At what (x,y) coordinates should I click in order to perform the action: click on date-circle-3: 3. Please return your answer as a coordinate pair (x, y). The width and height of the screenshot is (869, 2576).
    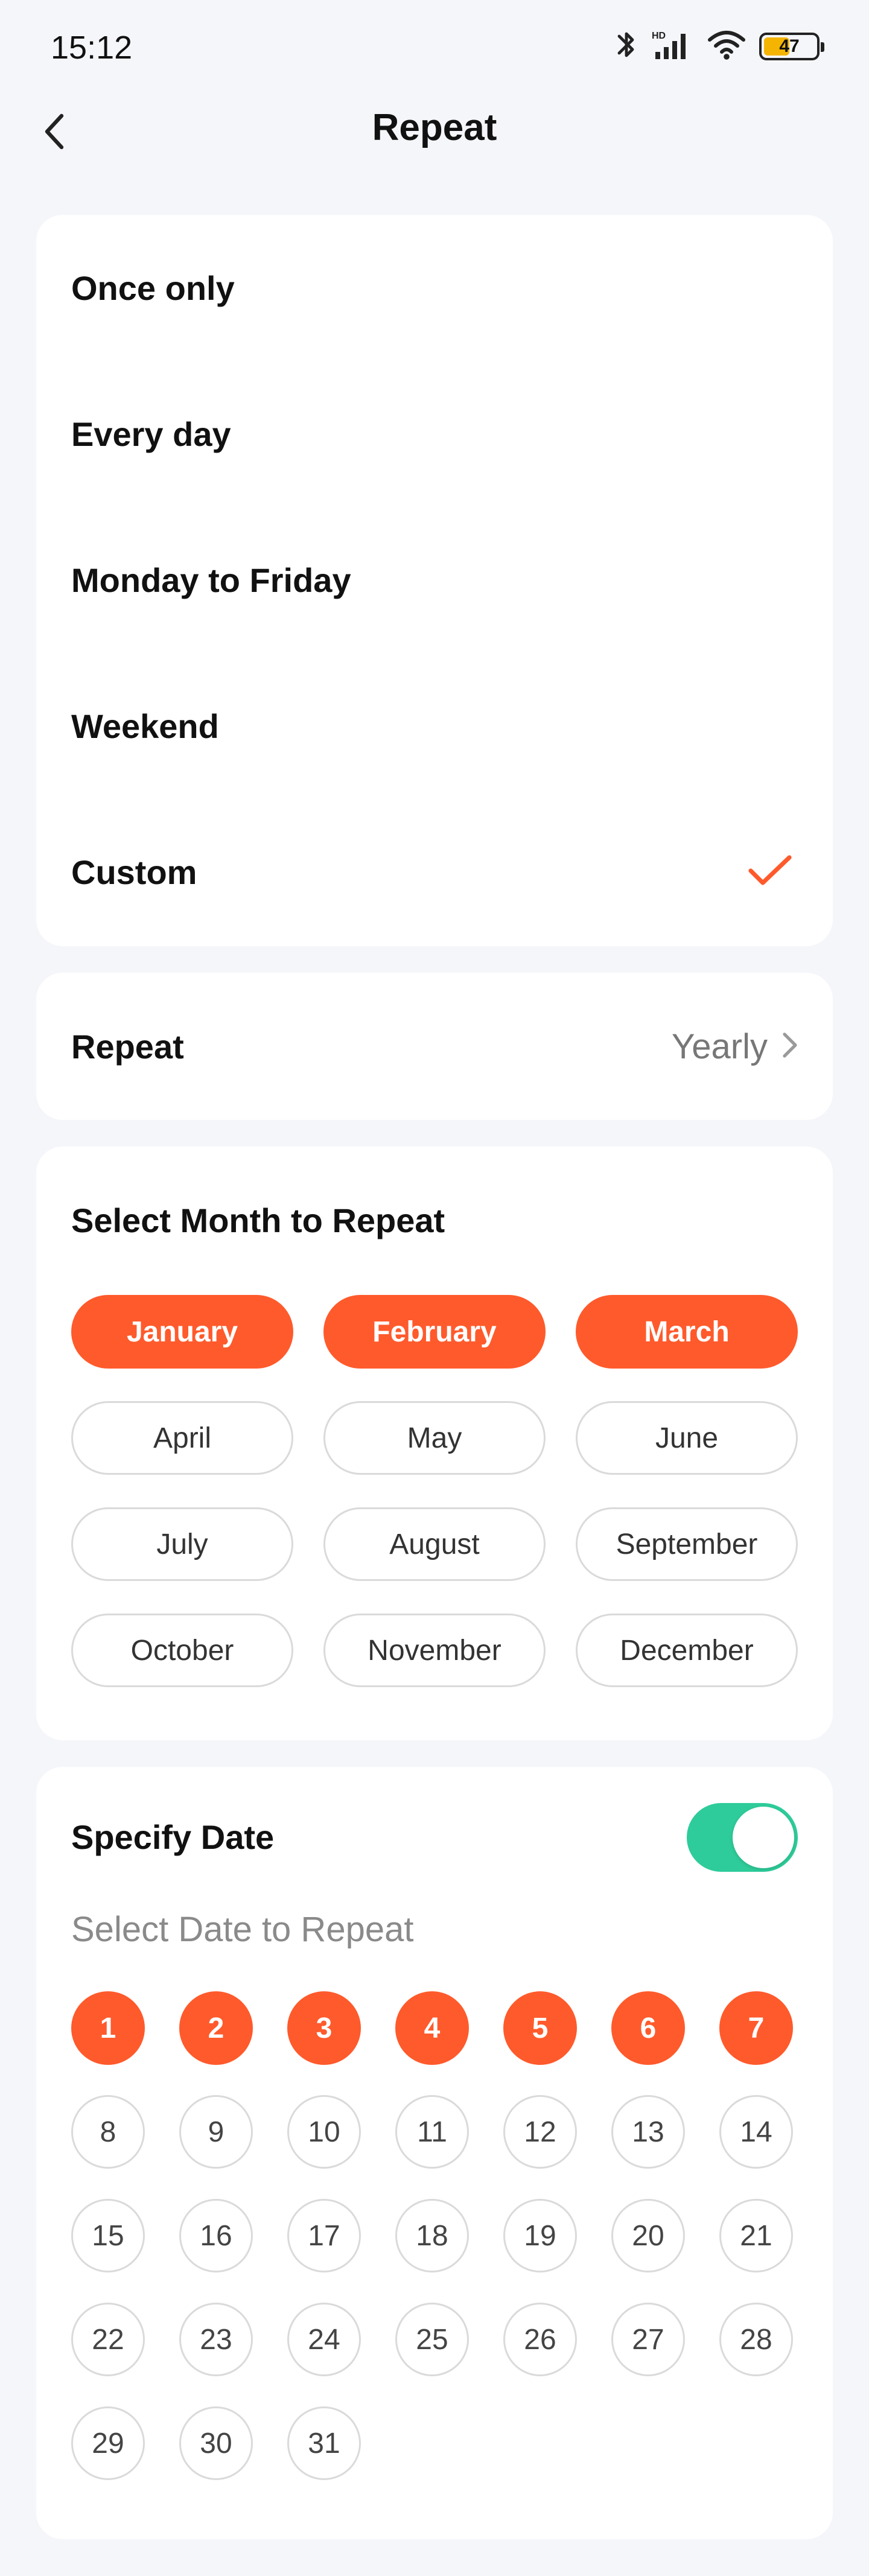
    Looking at the image, I should click on (324, 2028).